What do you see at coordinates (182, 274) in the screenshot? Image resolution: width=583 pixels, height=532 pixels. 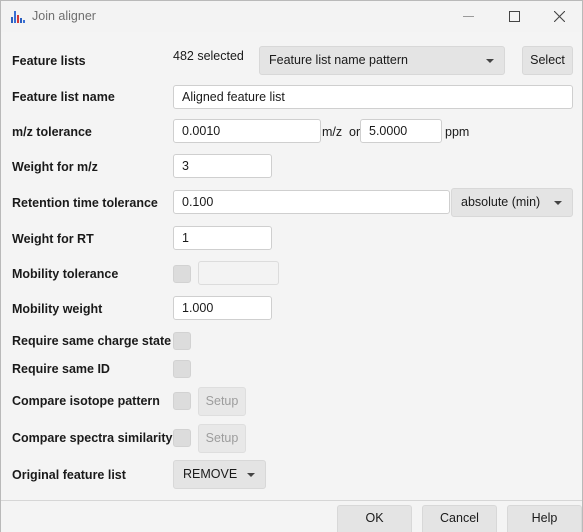 I see `mobility-tolerance-checkbox` at bounding box center [182, 274].